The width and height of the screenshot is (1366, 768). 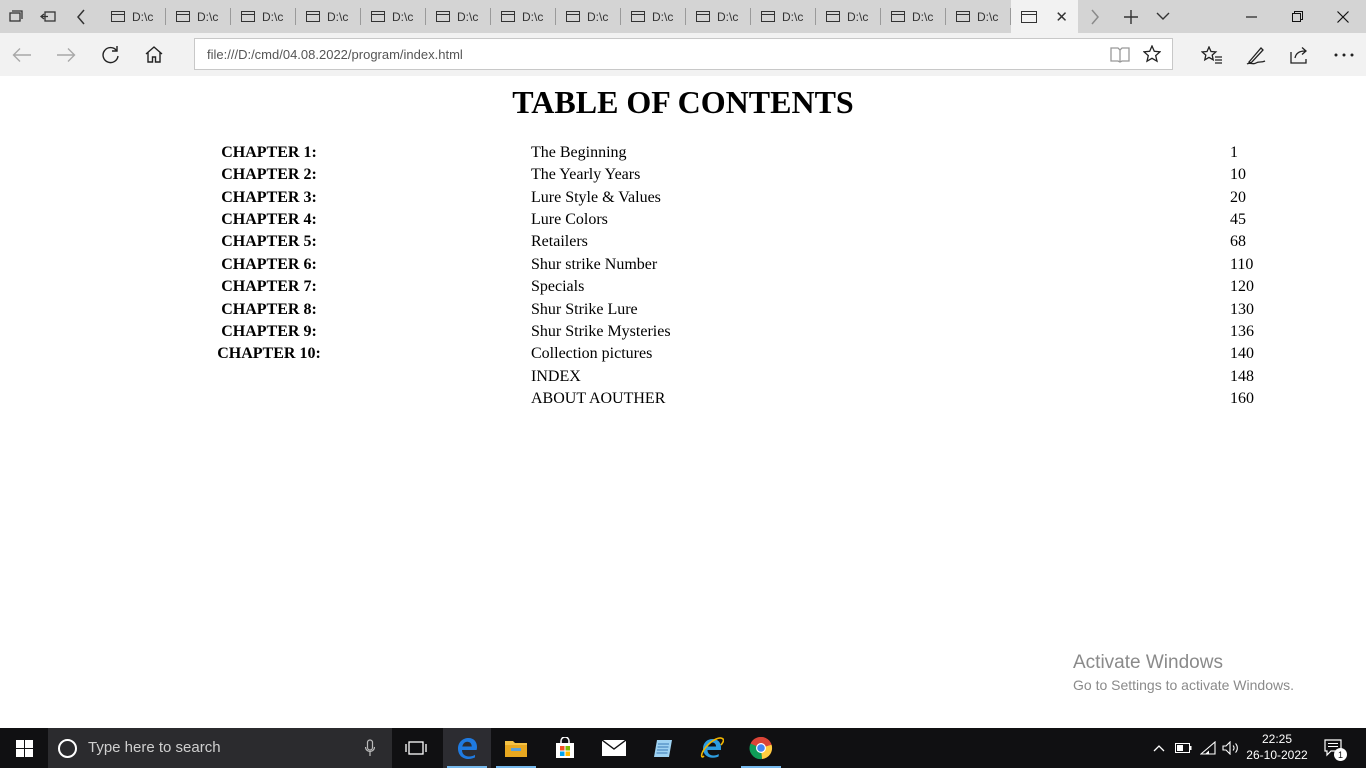 What do you see at coordinates (1242, 309) in the screenshot?
I see `toc-page-number: 130` at bounding box center [1242, 309].